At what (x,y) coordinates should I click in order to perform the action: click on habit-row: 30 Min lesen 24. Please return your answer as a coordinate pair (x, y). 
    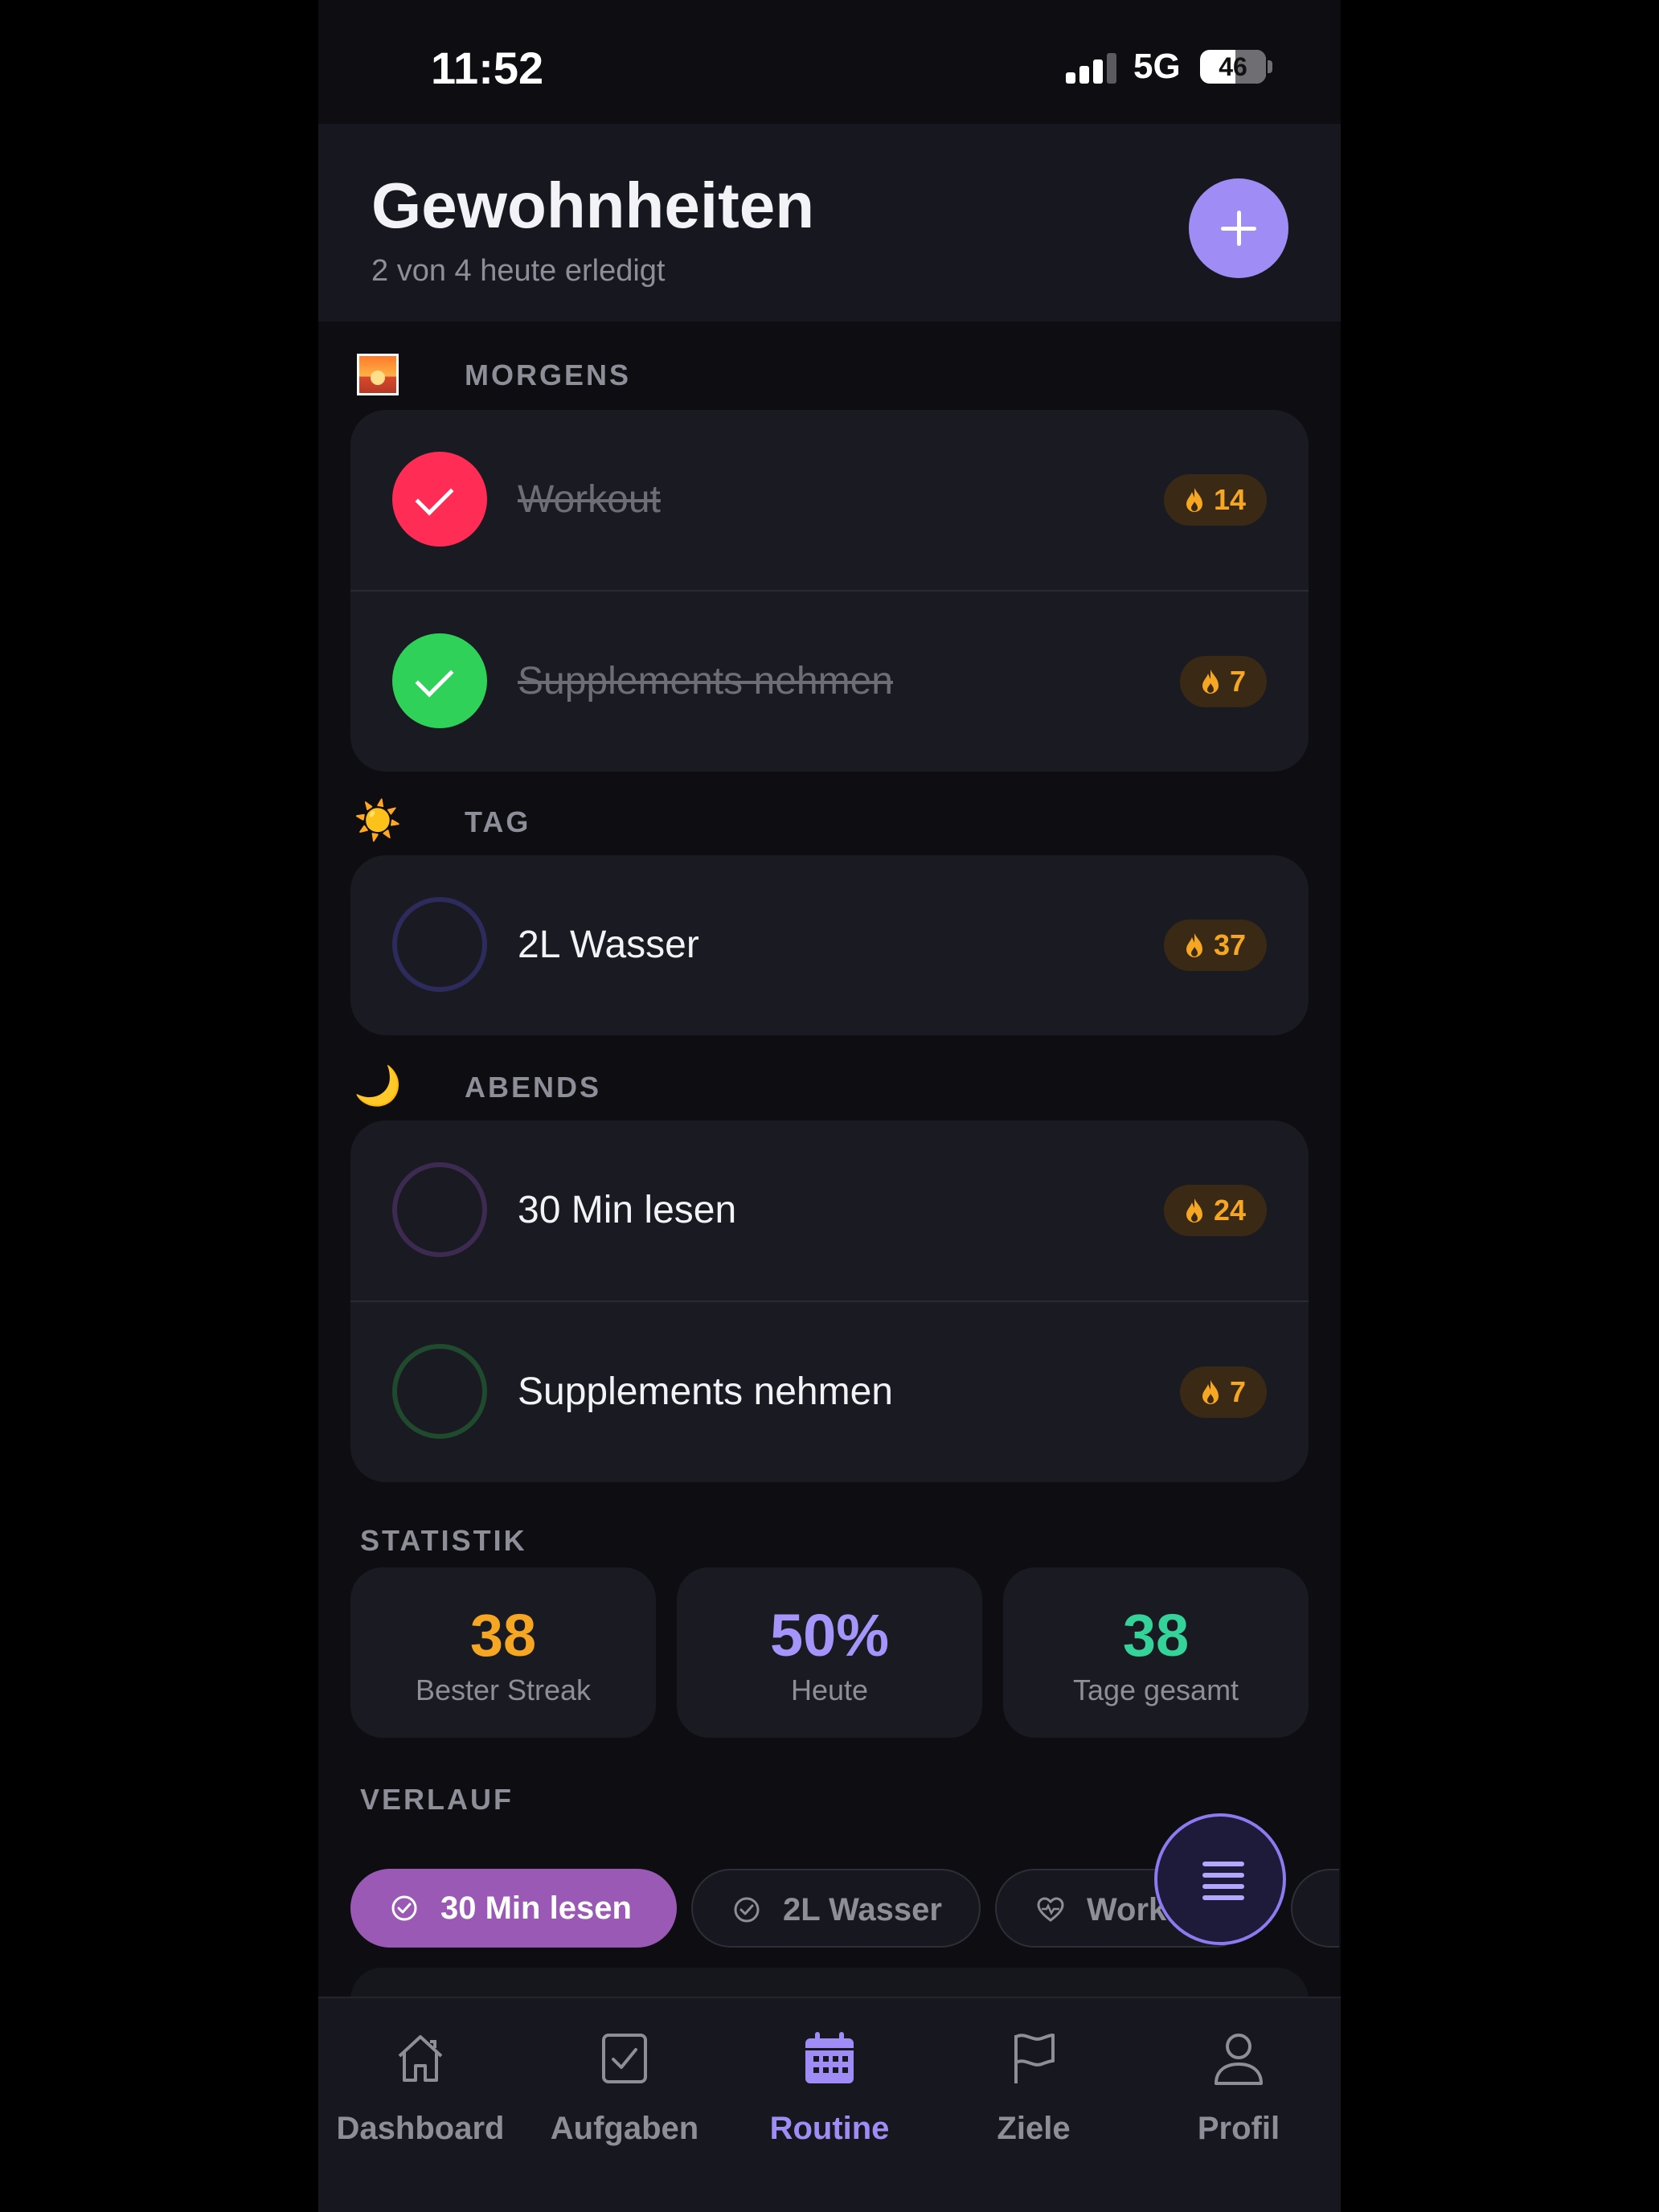
    Looking at the image, I should click on (829, 1210).